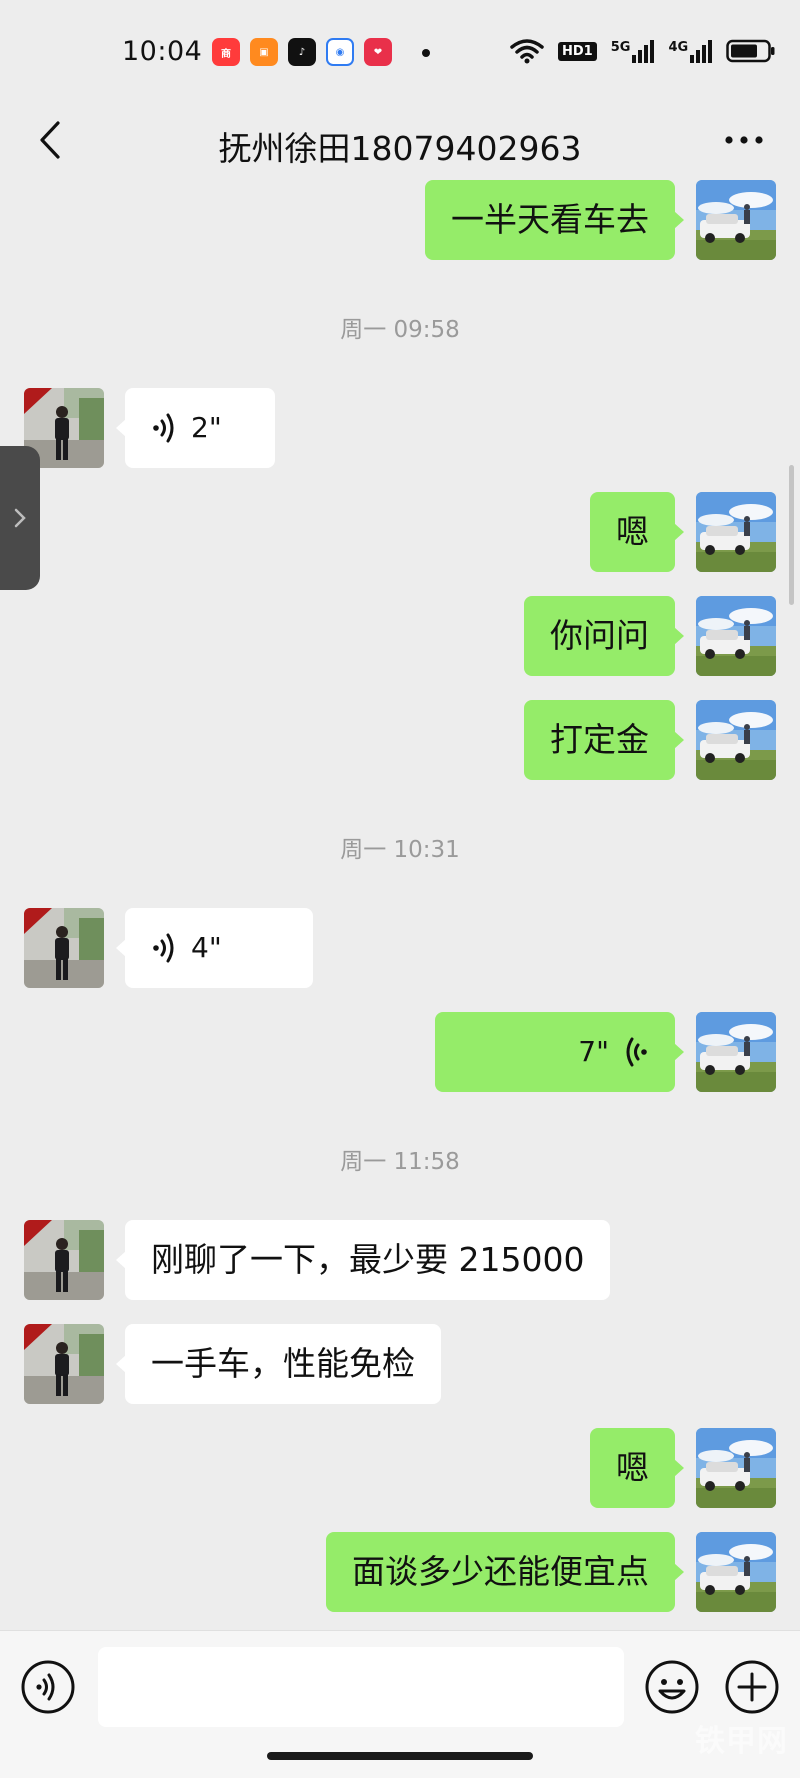  What do you see at coordinates (340, 52) in the screenshot?
I see `app-icon-blue: ◉` at bounding box center [340, 52].